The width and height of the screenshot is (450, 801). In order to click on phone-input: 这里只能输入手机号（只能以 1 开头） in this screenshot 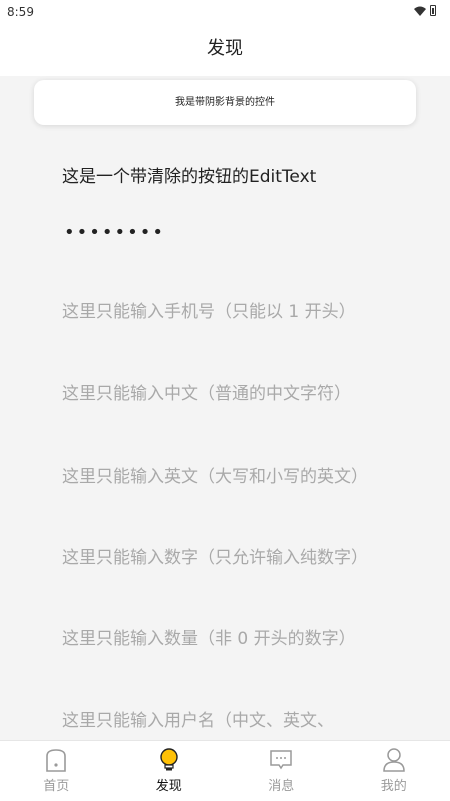, I will do `click(222, 312)`.